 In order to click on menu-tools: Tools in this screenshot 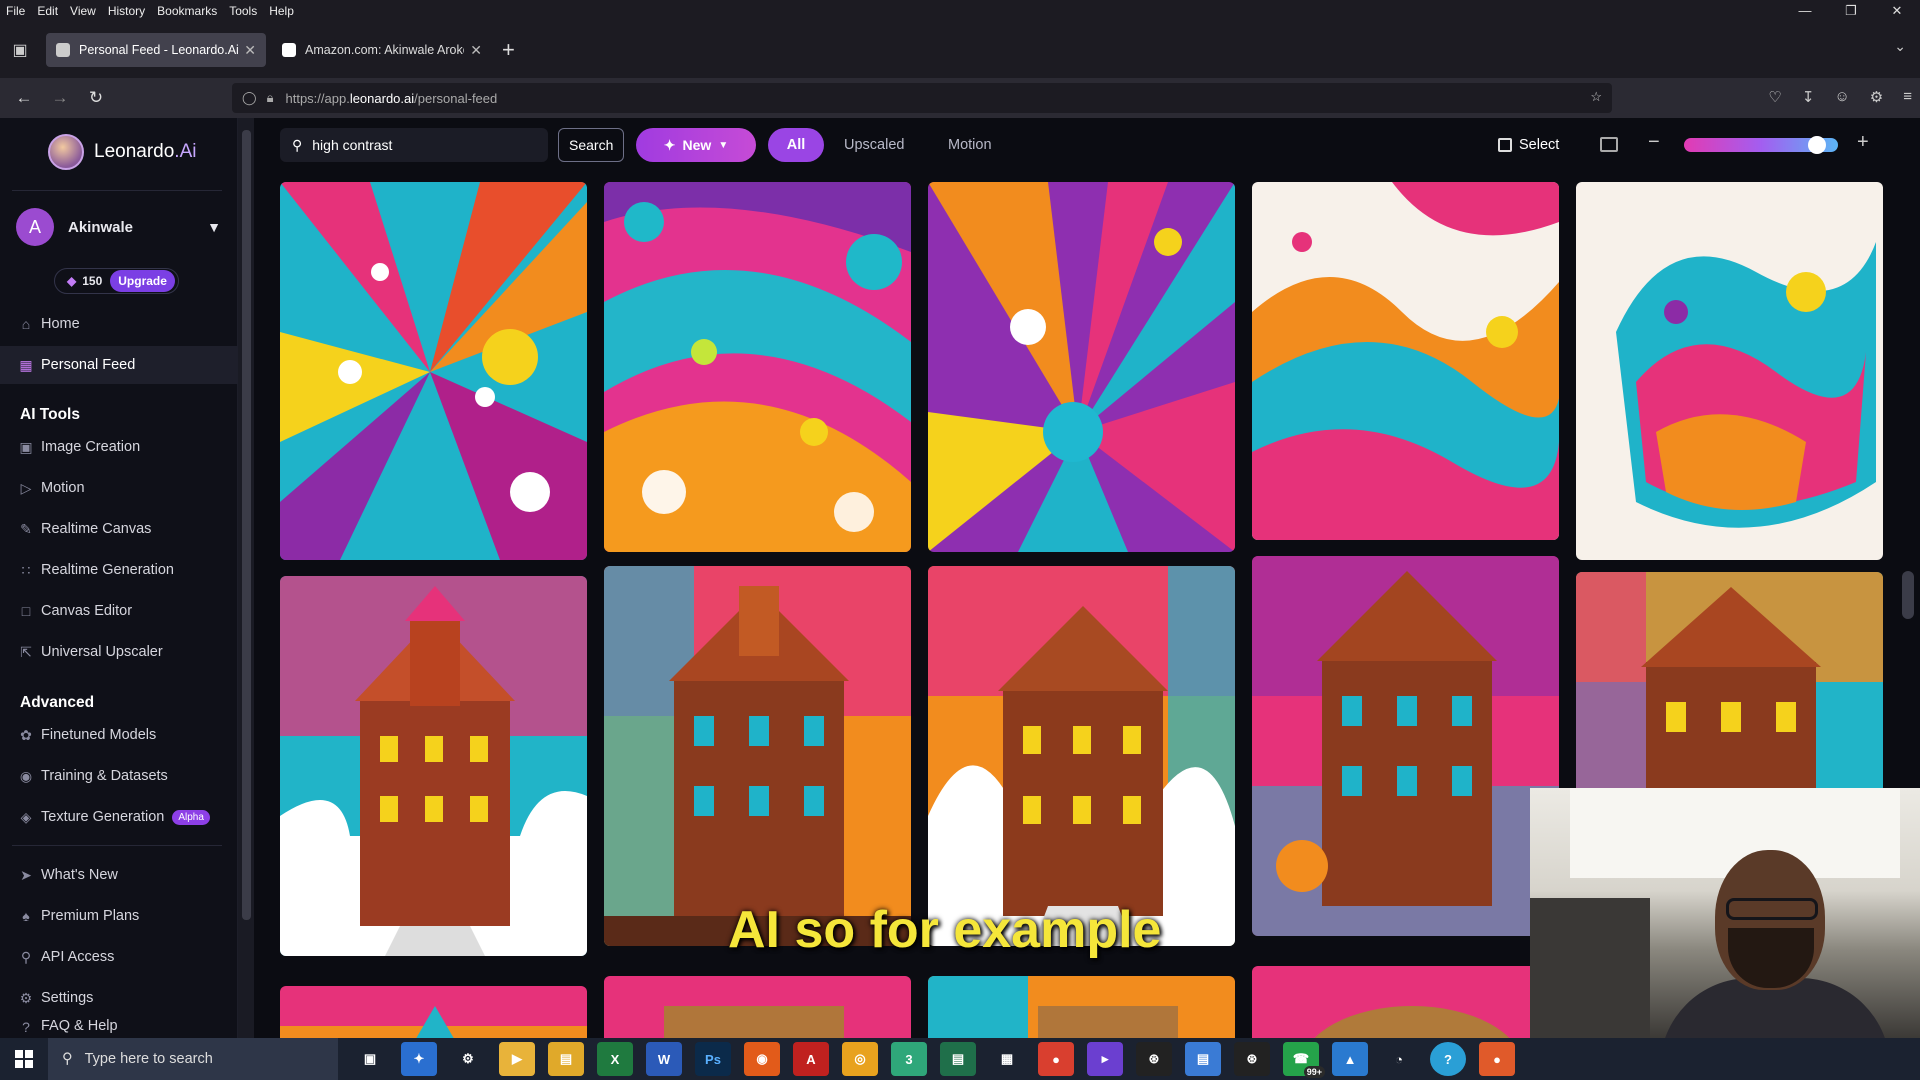, I will do `click(243, 11)`.